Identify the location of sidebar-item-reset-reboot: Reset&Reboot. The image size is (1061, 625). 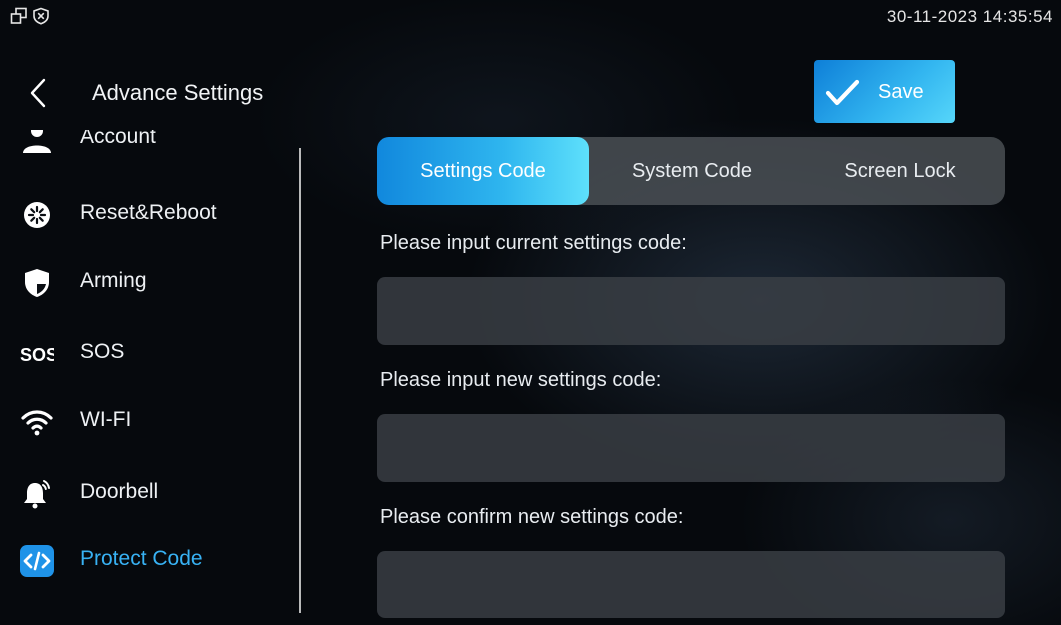
(149, 214).